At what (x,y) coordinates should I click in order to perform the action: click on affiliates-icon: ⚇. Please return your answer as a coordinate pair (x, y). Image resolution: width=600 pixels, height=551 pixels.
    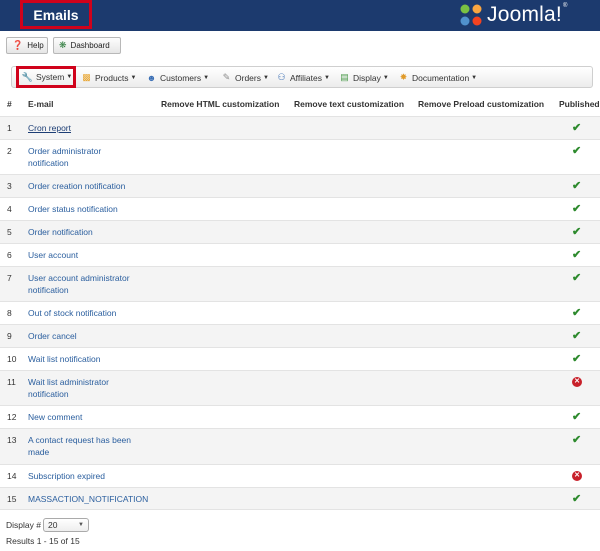
    Looking at the image, I should click on (281, 77).